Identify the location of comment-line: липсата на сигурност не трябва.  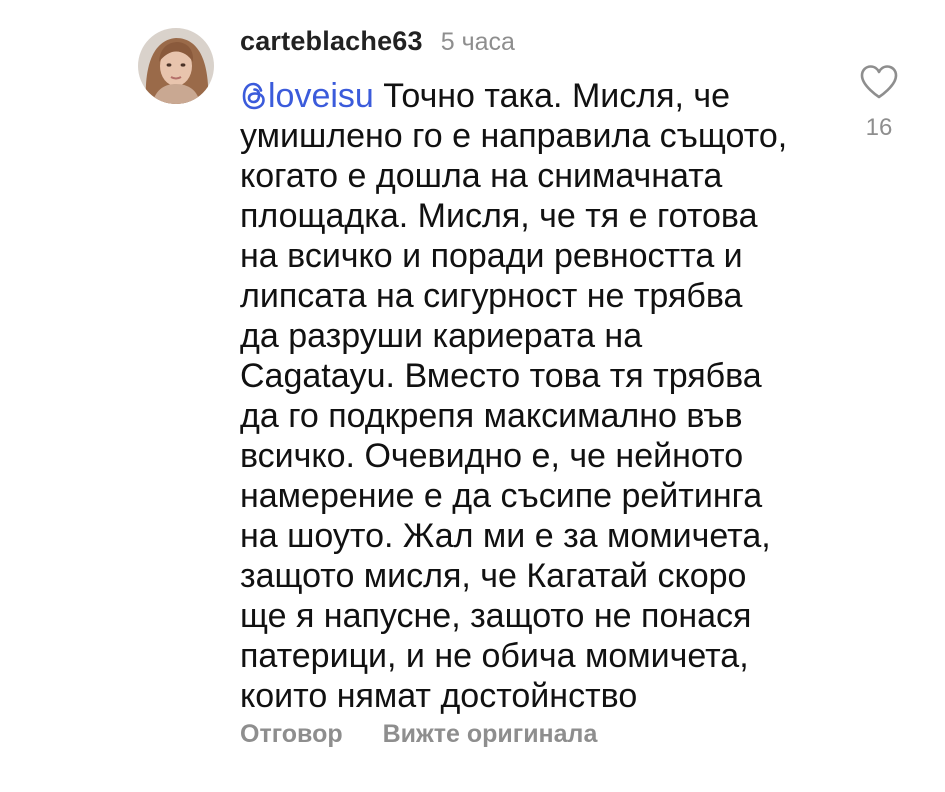
(491, 296).